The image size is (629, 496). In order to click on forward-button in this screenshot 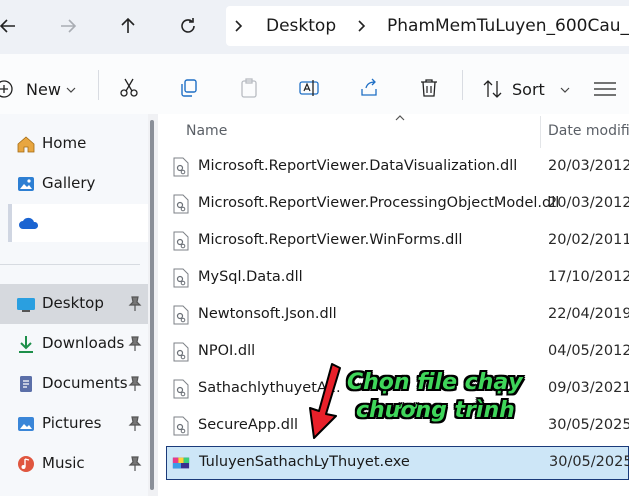, I will do `click(68, 26)`.